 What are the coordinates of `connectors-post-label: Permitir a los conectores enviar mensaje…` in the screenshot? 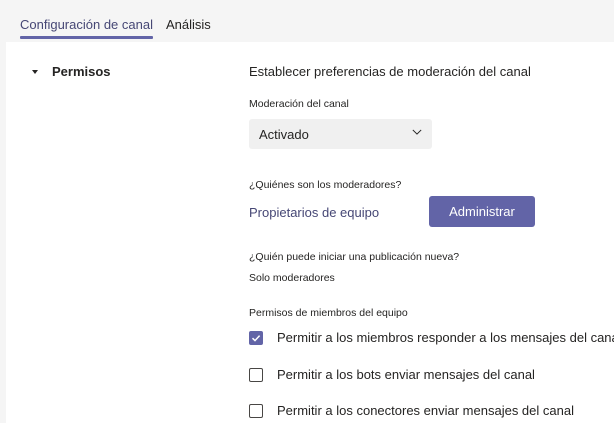 It's located at (425, 410).